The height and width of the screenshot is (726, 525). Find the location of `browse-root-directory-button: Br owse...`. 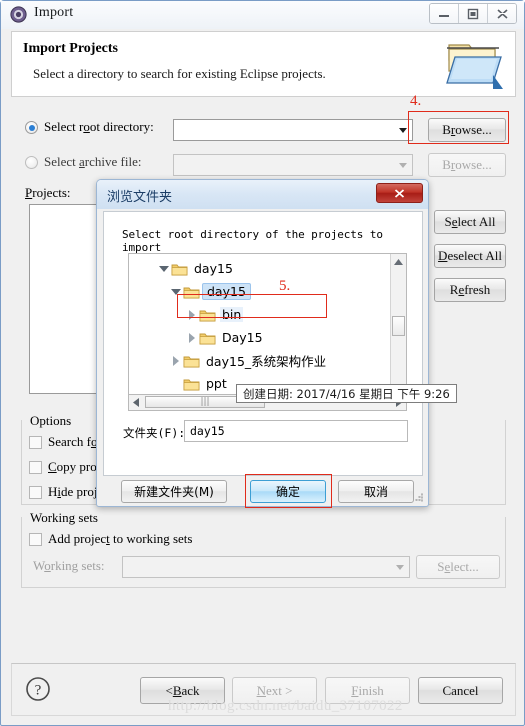

browse-root-directory-button: Br owse... is located at coordinates (467, 130).